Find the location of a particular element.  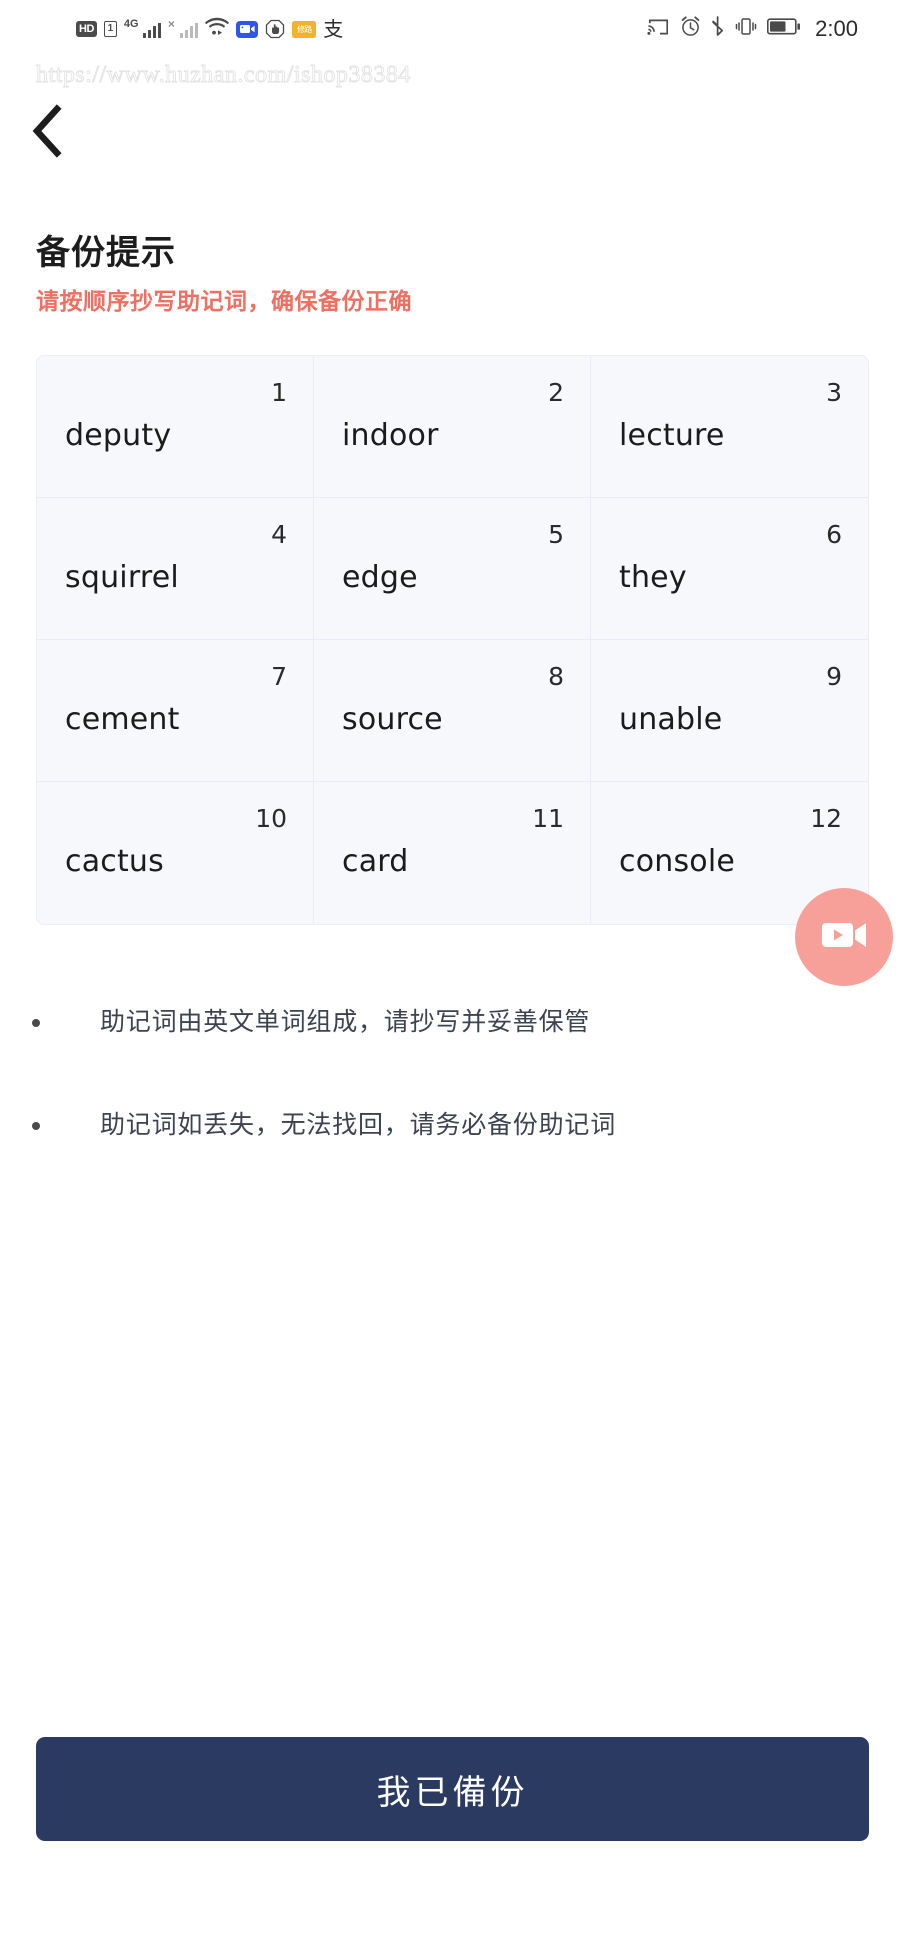

mnemonic-cell: 8 source is located at coordinates (452, 711).